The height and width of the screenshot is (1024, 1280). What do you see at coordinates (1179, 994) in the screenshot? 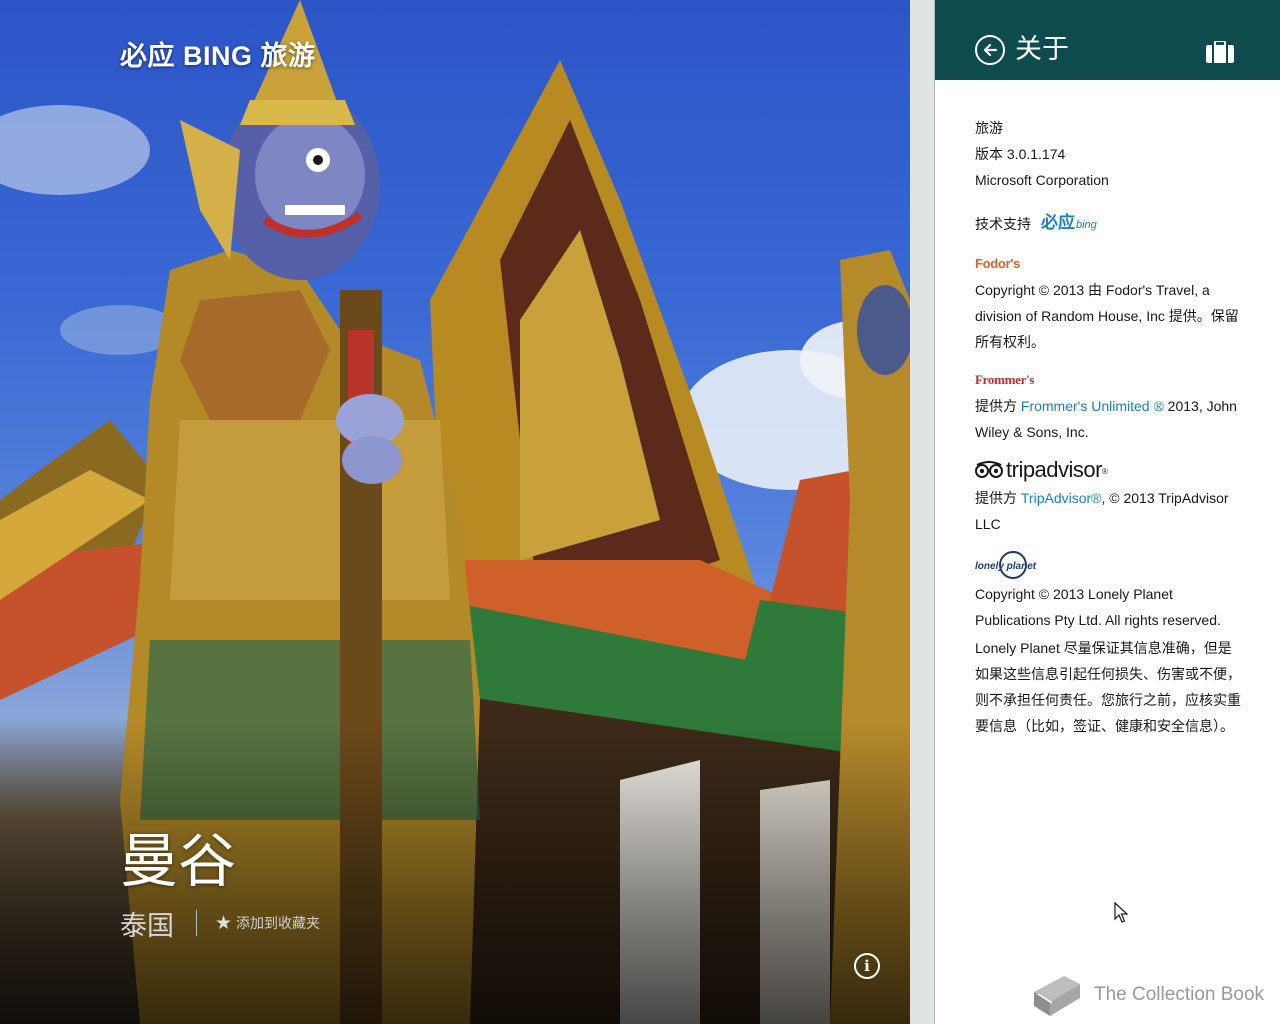
I see `watermark-text: The Collection Book` at bounding box center [1179, 994].